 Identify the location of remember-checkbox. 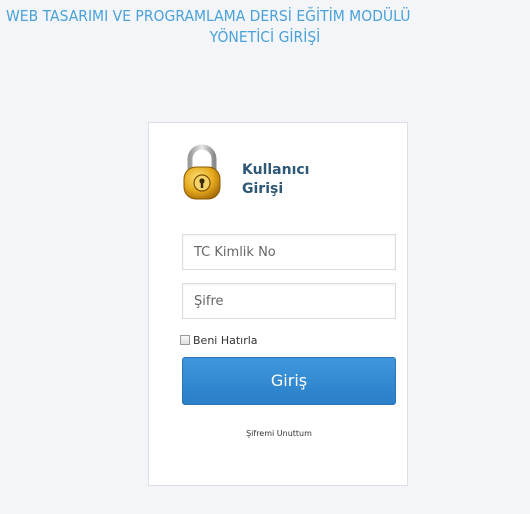
(185, 340).